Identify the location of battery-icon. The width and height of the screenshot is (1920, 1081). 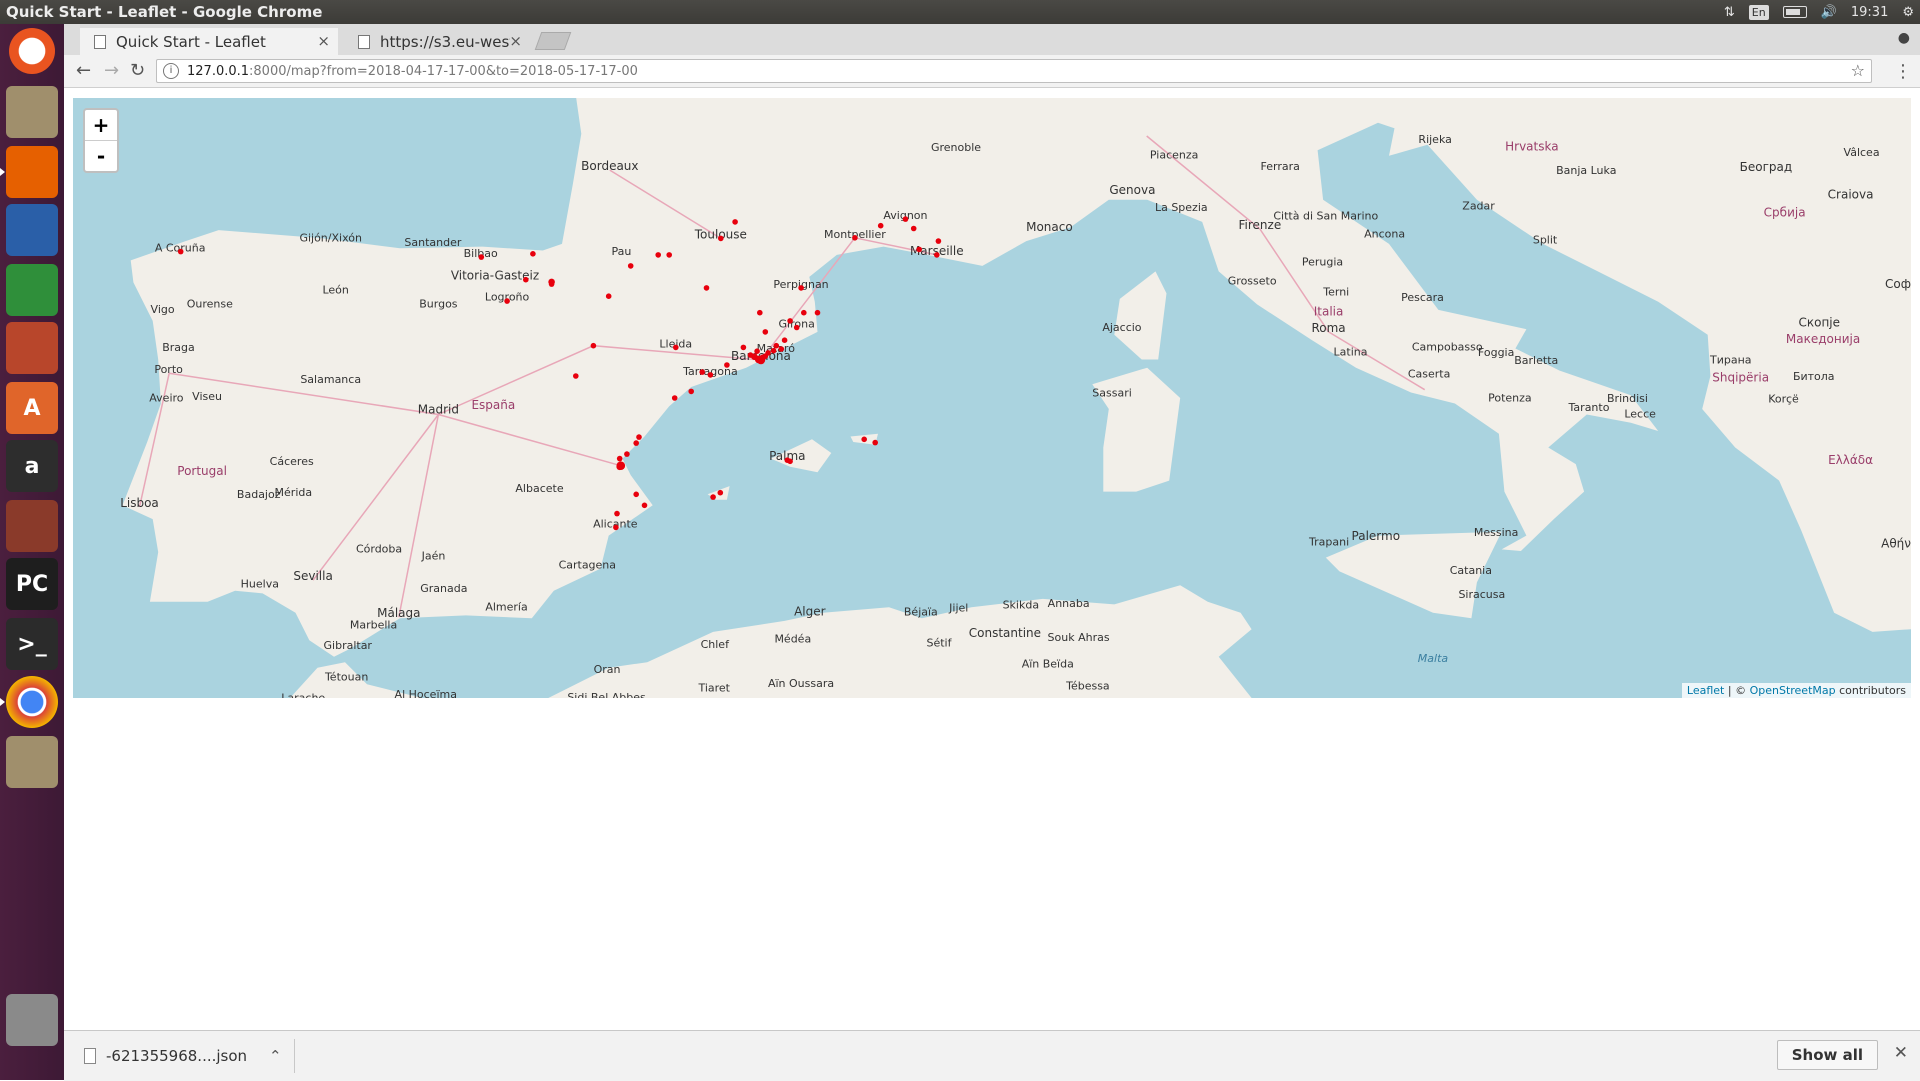
(1794, 12).